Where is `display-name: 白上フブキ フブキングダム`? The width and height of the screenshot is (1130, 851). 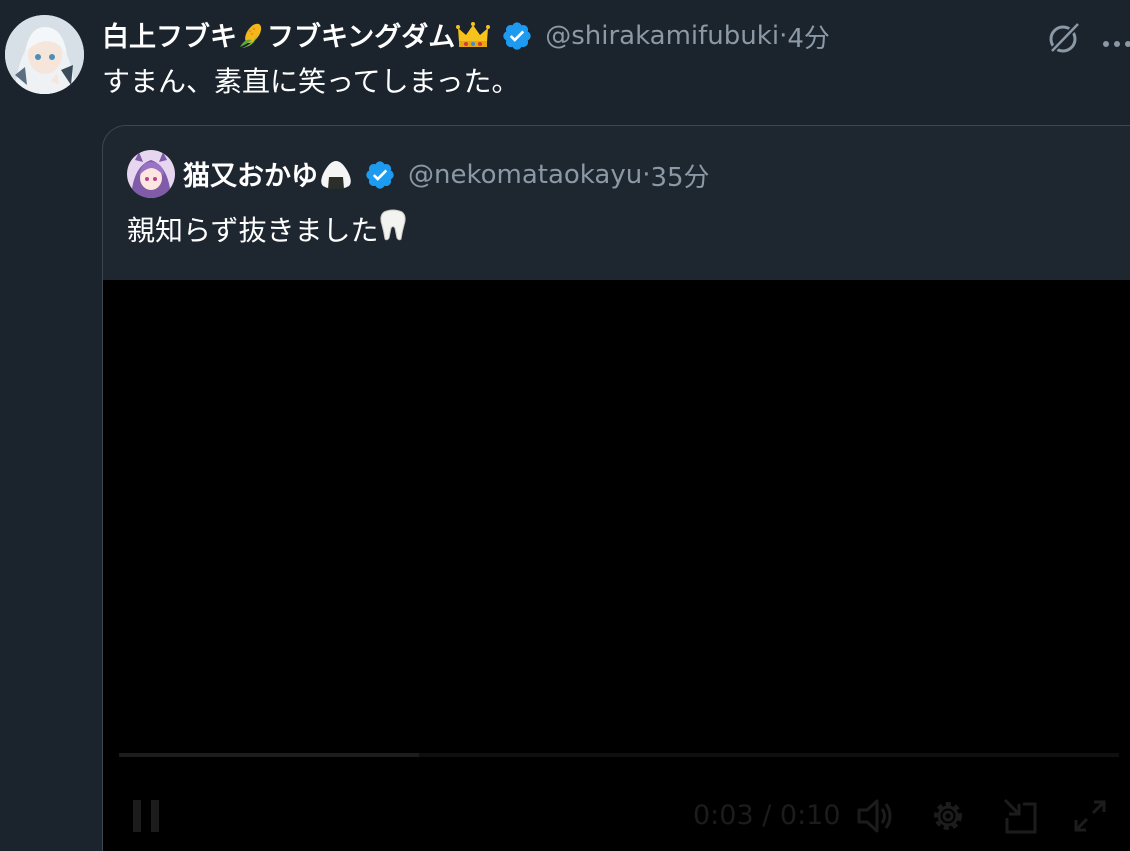 display-name: 白上フブキ フブキングダム is located at coordinates (296, 36).